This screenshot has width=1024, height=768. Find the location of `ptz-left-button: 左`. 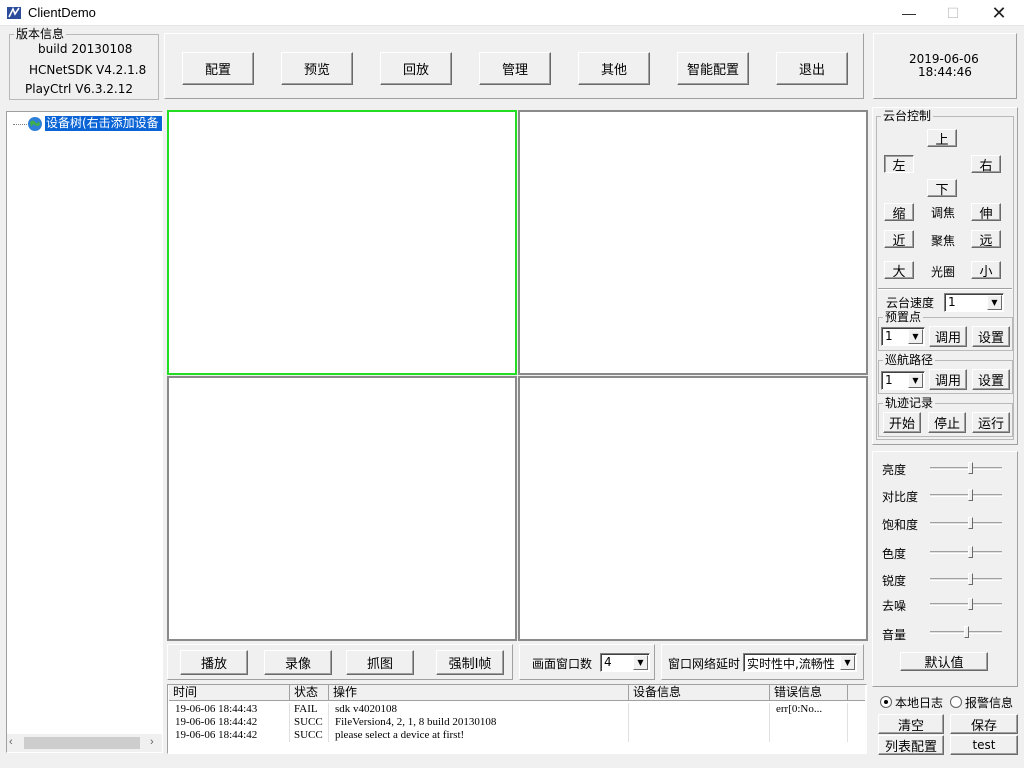

ptz-left-button: 左 is located at coordinates (899, 164).